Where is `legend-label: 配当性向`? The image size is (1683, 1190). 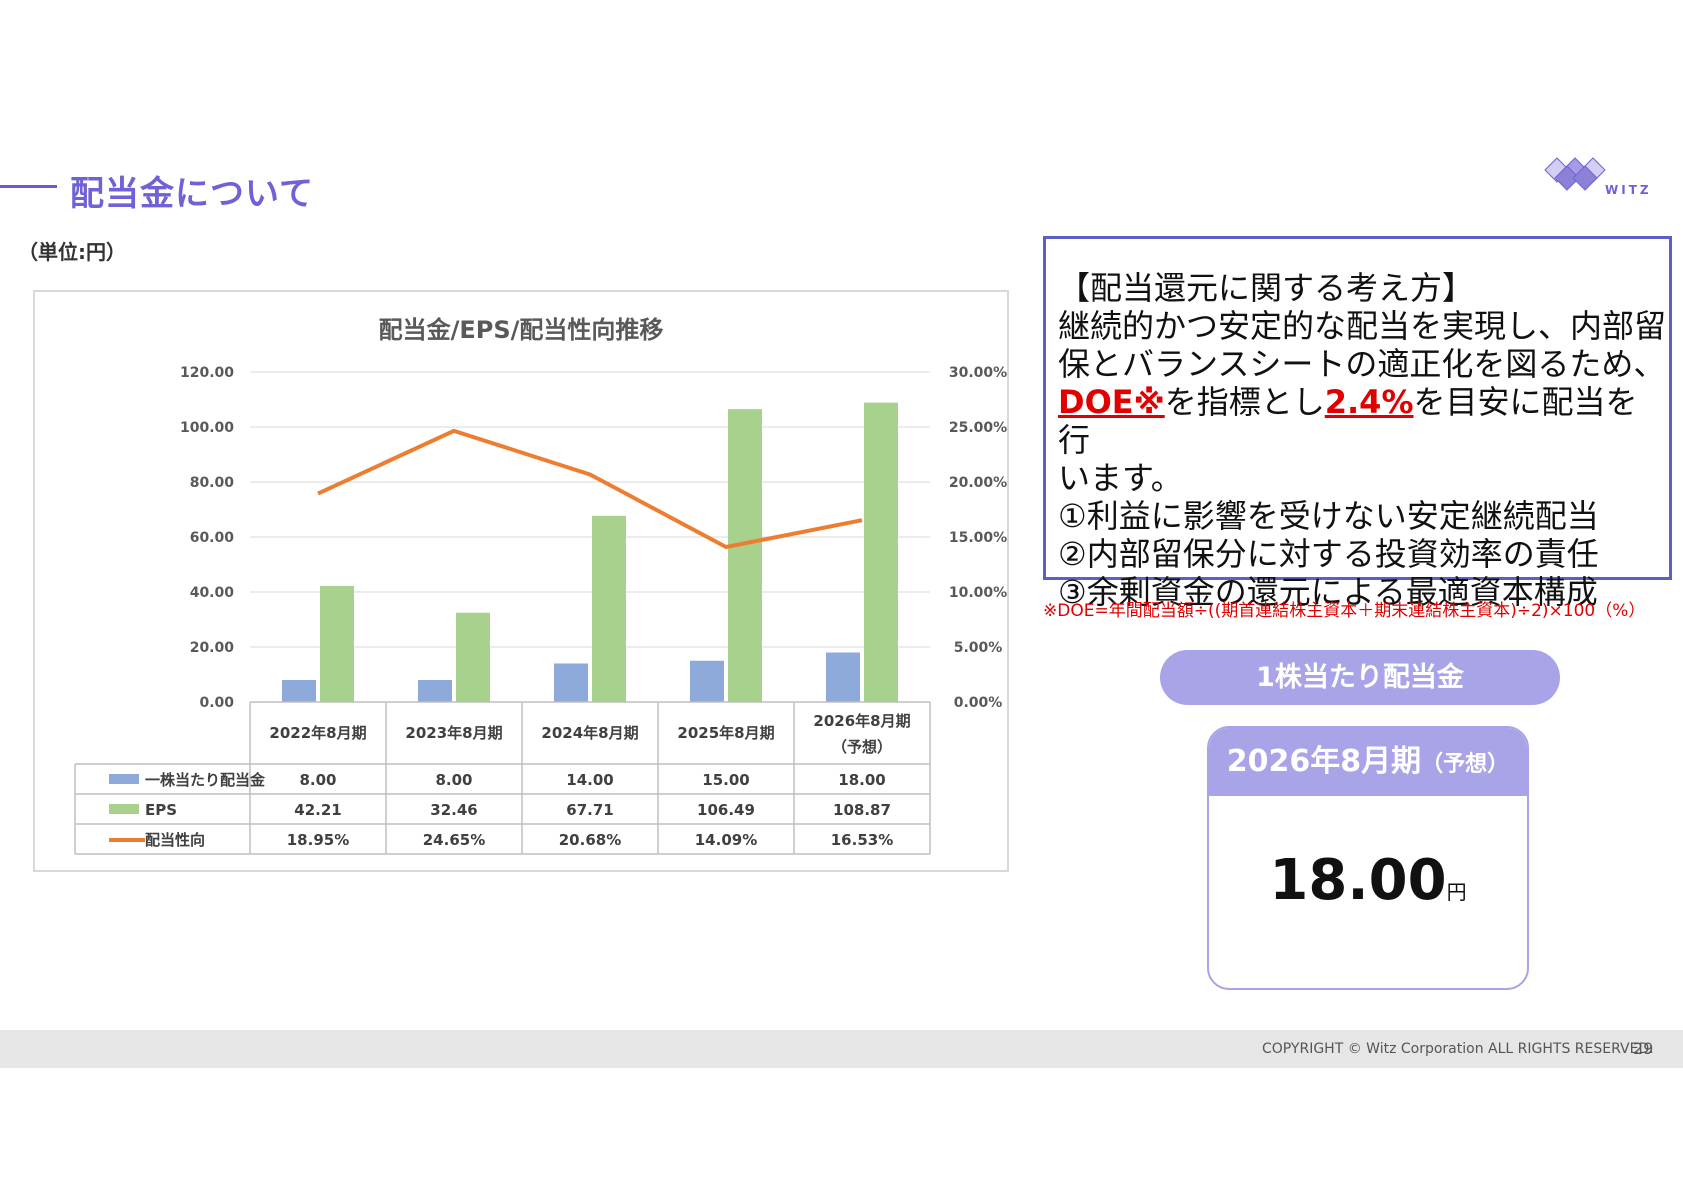
legend-label: 配当性向 is located at coordinates (175, 840).